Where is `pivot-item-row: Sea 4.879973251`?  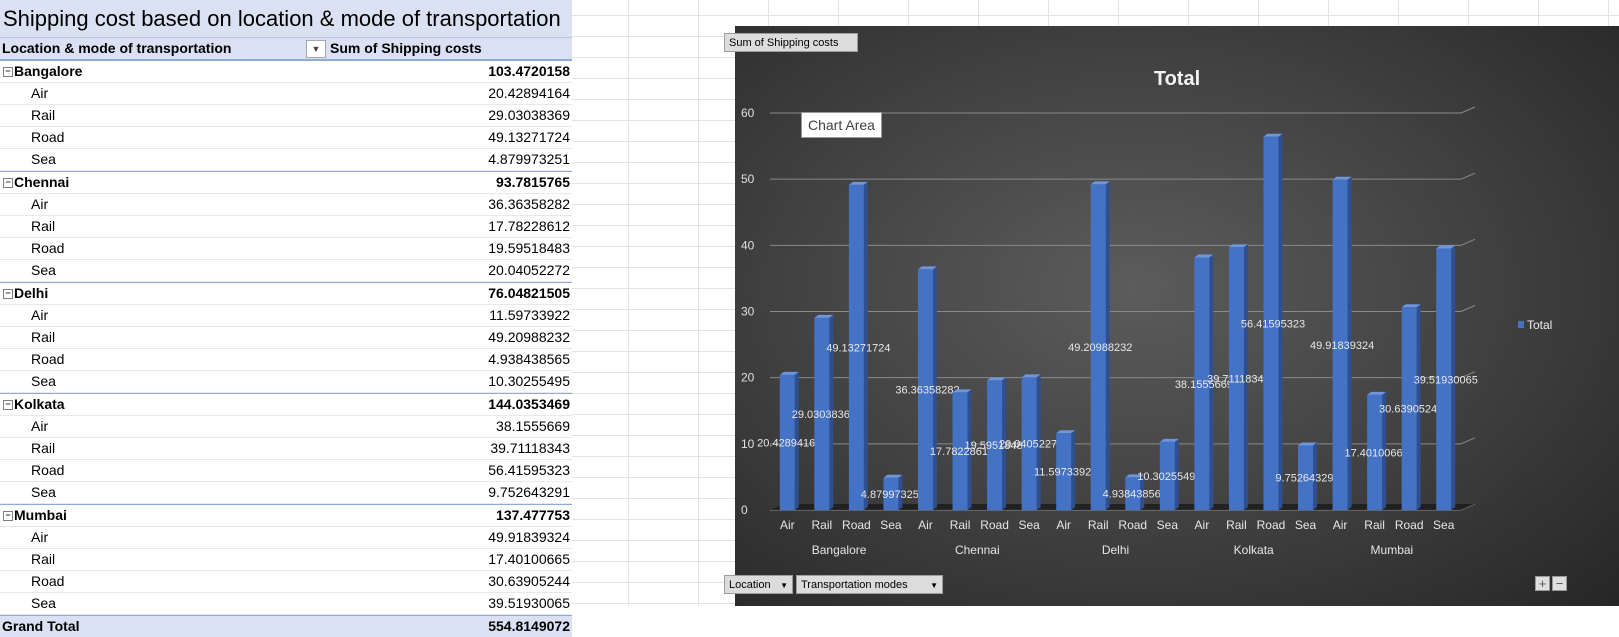 pivot-item-row: Sea 4.879973251 is located at coordinates (286, 160).